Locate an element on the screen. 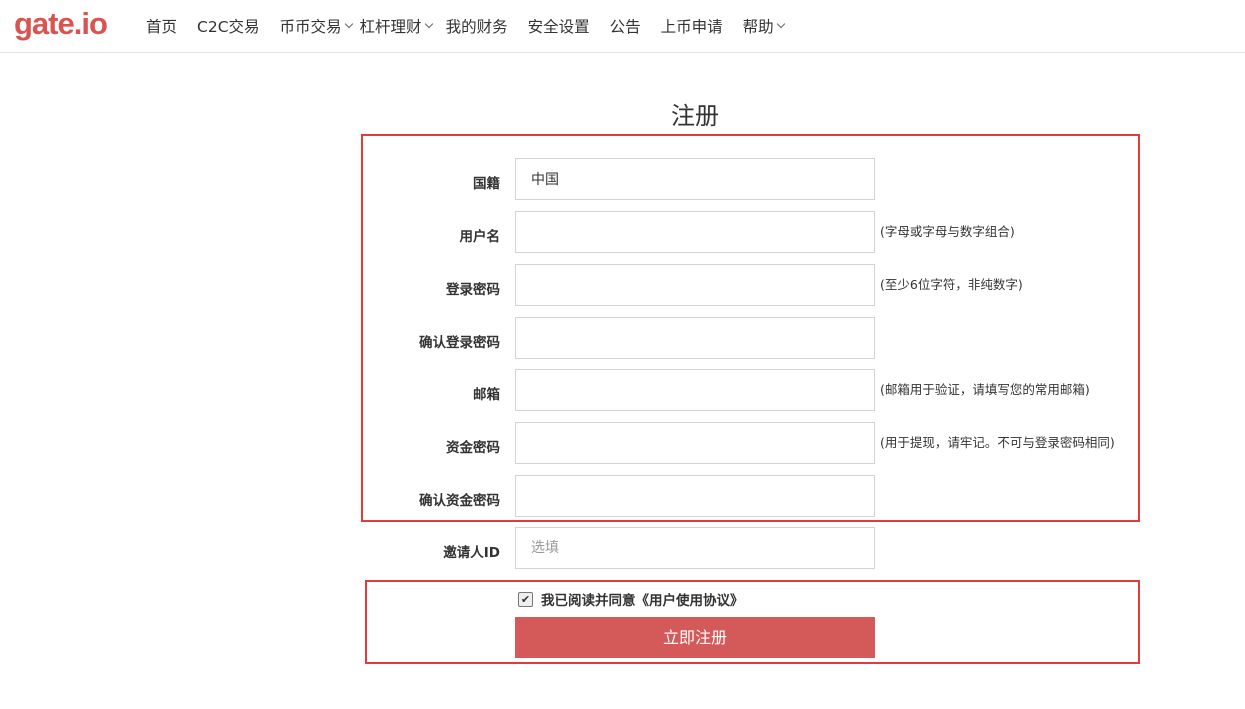 The image size is (1245, 709). register-button: 立即注册 is located at coordinates (695, 637).